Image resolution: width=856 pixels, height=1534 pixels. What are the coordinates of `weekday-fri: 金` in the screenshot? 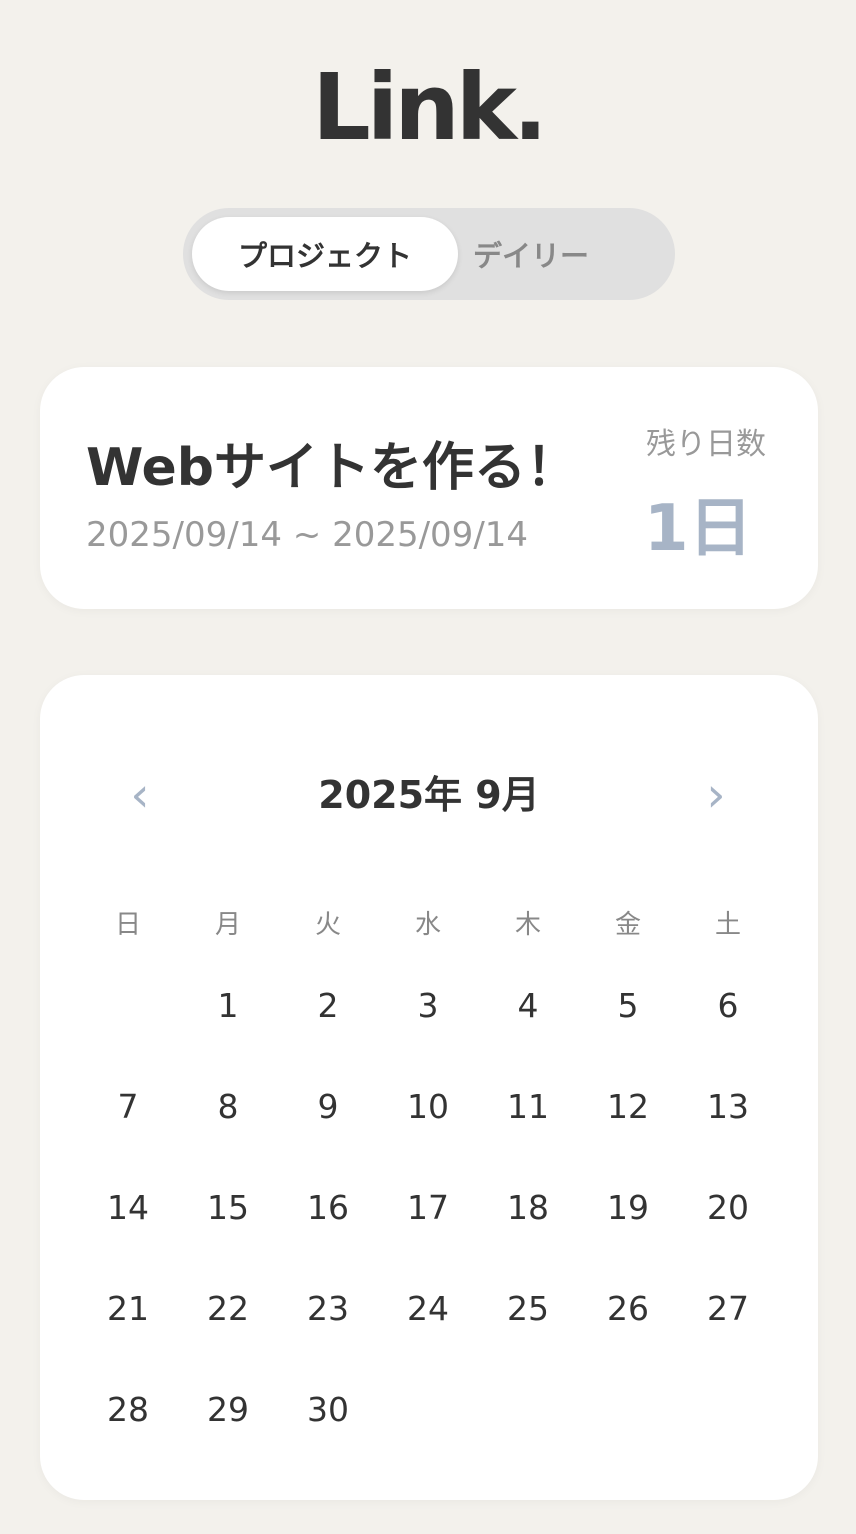 It's located at (627, 925).